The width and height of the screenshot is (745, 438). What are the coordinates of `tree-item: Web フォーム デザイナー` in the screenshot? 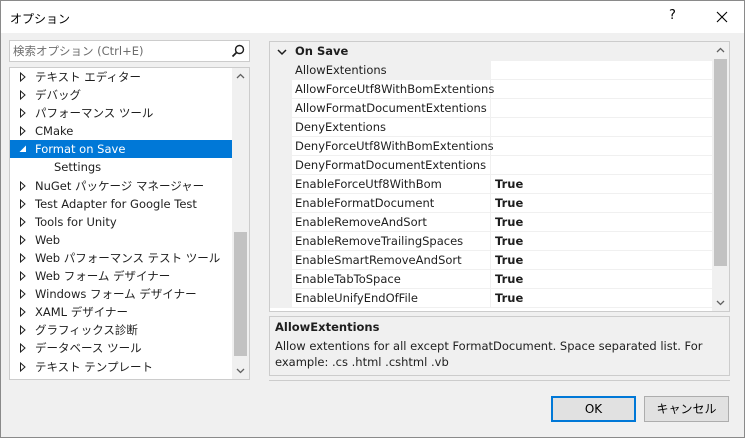 It's located at (121, 276).